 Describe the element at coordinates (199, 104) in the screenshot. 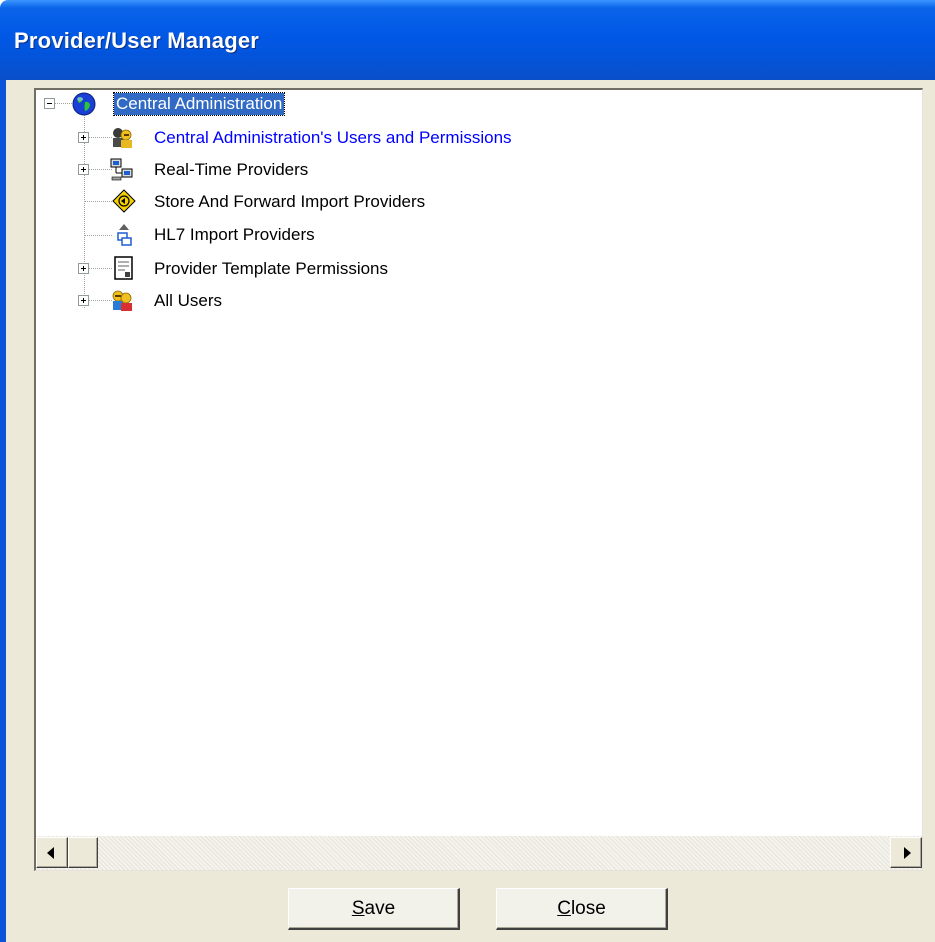

I see `tree-node-central-administration: Central Administration` at that location.